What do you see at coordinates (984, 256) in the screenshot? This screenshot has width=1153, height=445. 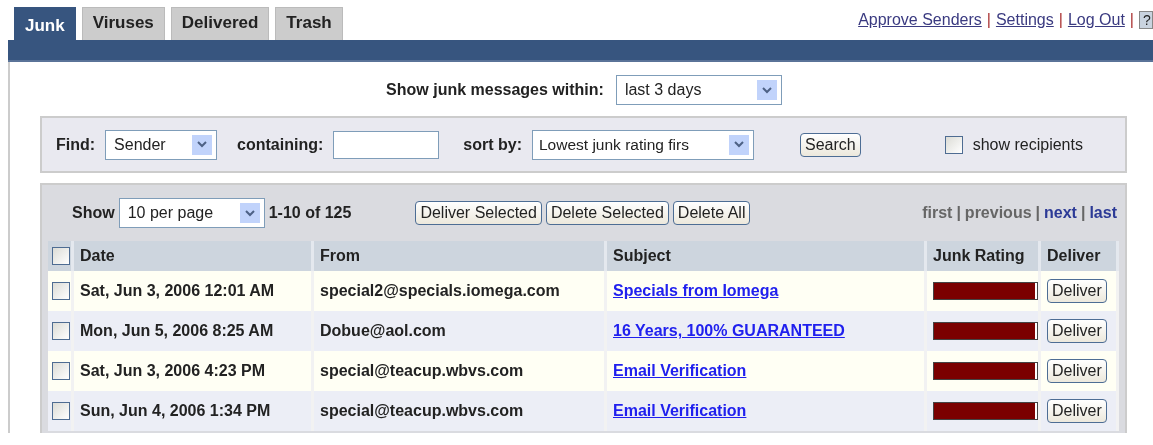 I see `column-header: Junk Rating` at bounding box center [984, 256].